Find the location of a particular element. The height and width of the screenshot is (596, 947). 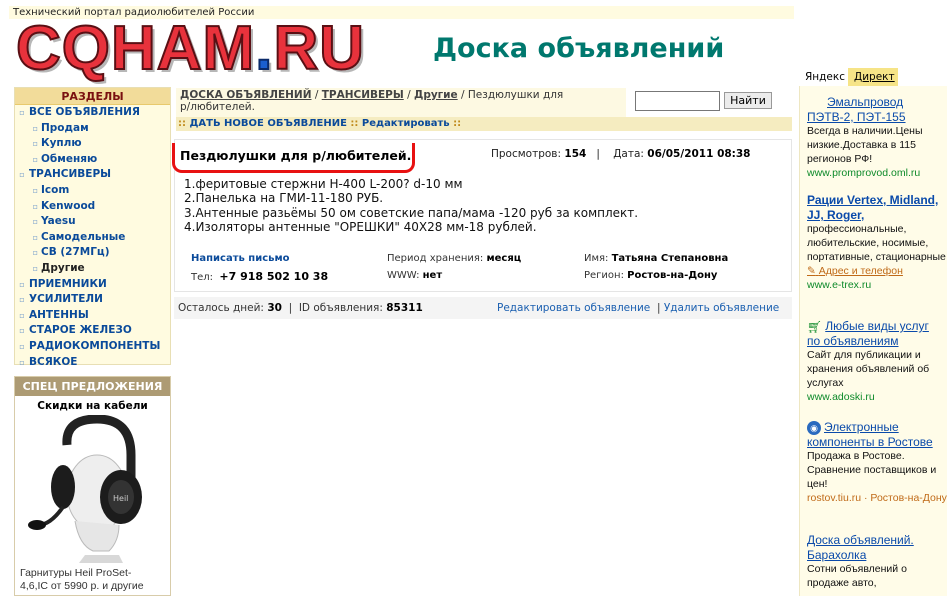

search-input is located at coordinates (677, 101).